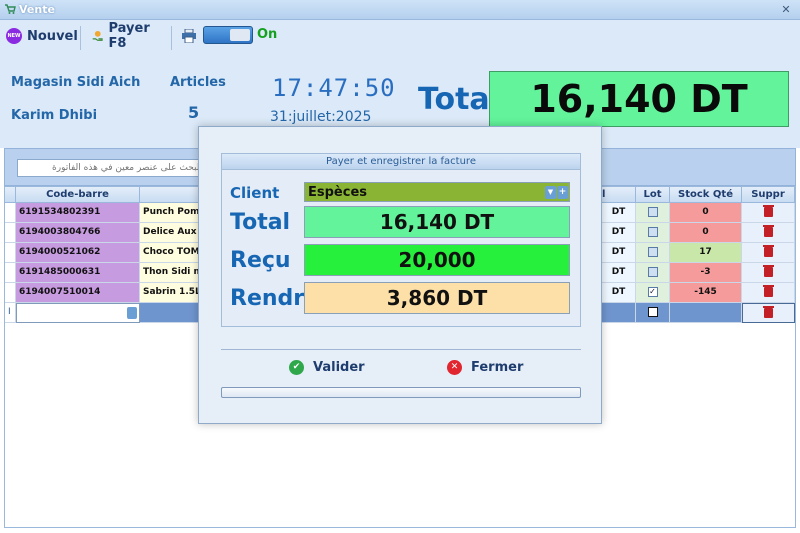 This screenshot has width=800, height=533. Describe the element at coordinates (129, 36) in the screenshot. I see `pay-button-label: Payer F8` at that location.